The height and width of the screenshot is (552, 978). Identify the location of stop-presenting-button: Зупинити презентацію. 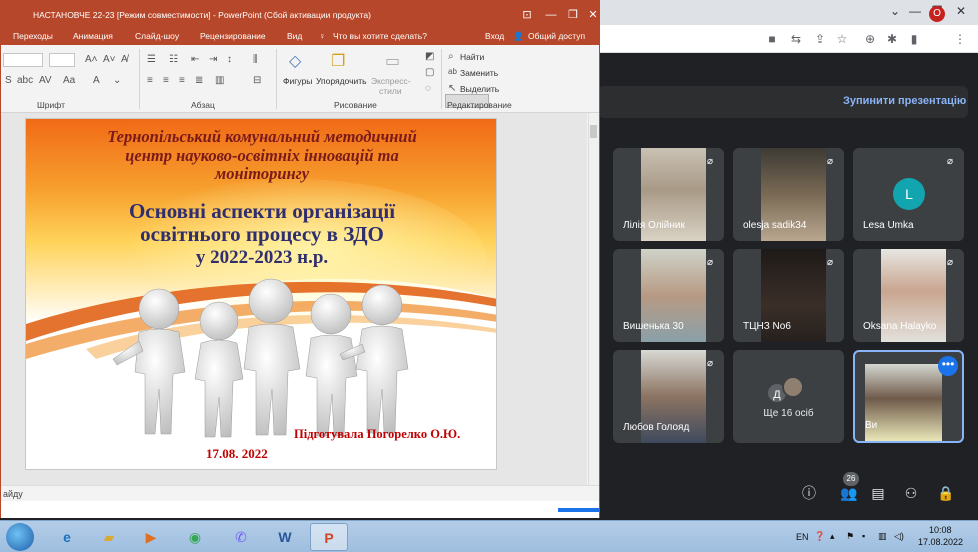
(904, 101).